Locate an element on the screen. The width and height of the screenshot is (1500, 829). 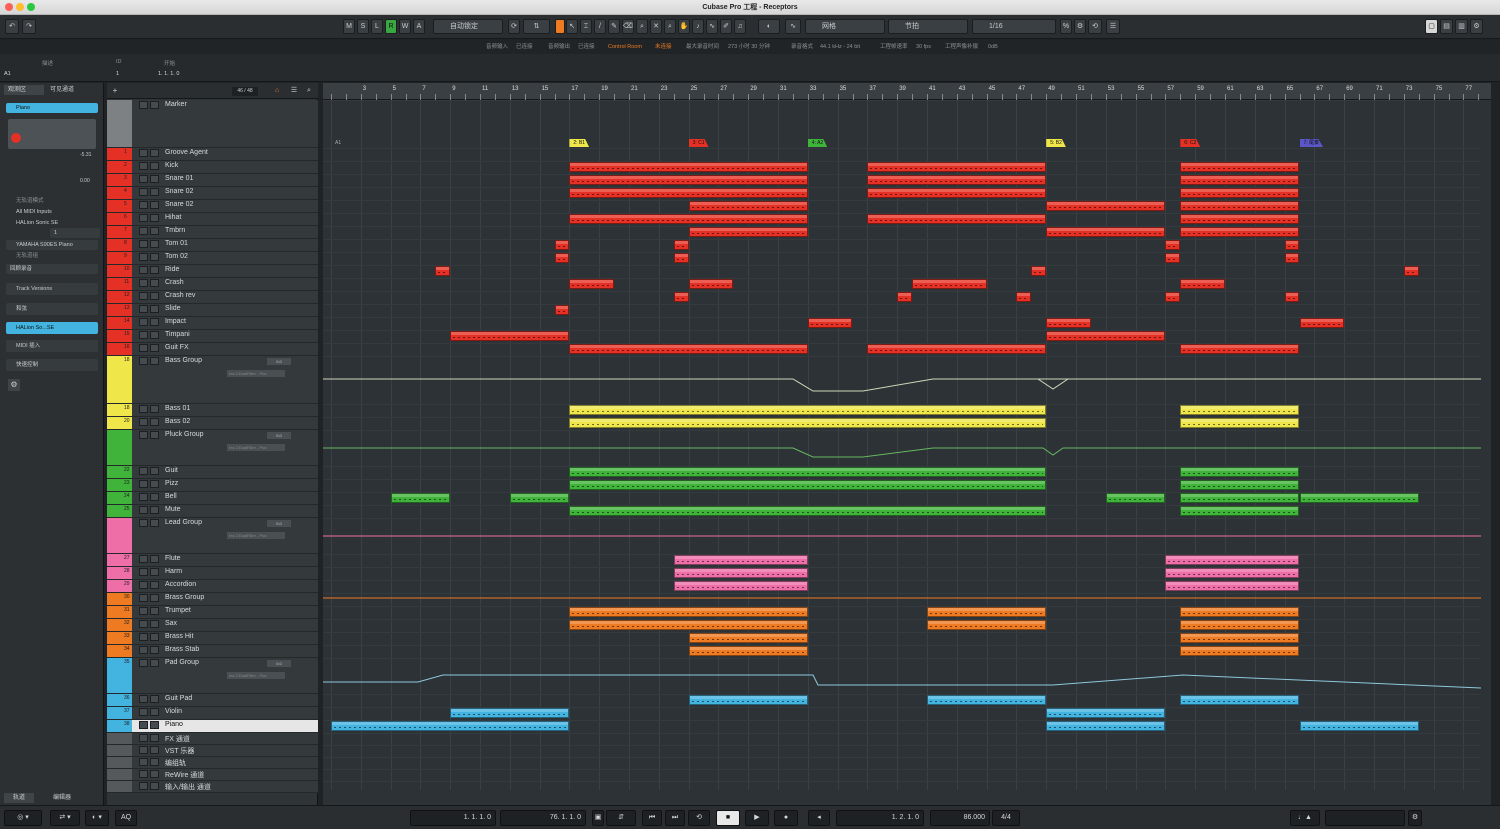
track-name: Pizz is located at coordinates (171, 483).